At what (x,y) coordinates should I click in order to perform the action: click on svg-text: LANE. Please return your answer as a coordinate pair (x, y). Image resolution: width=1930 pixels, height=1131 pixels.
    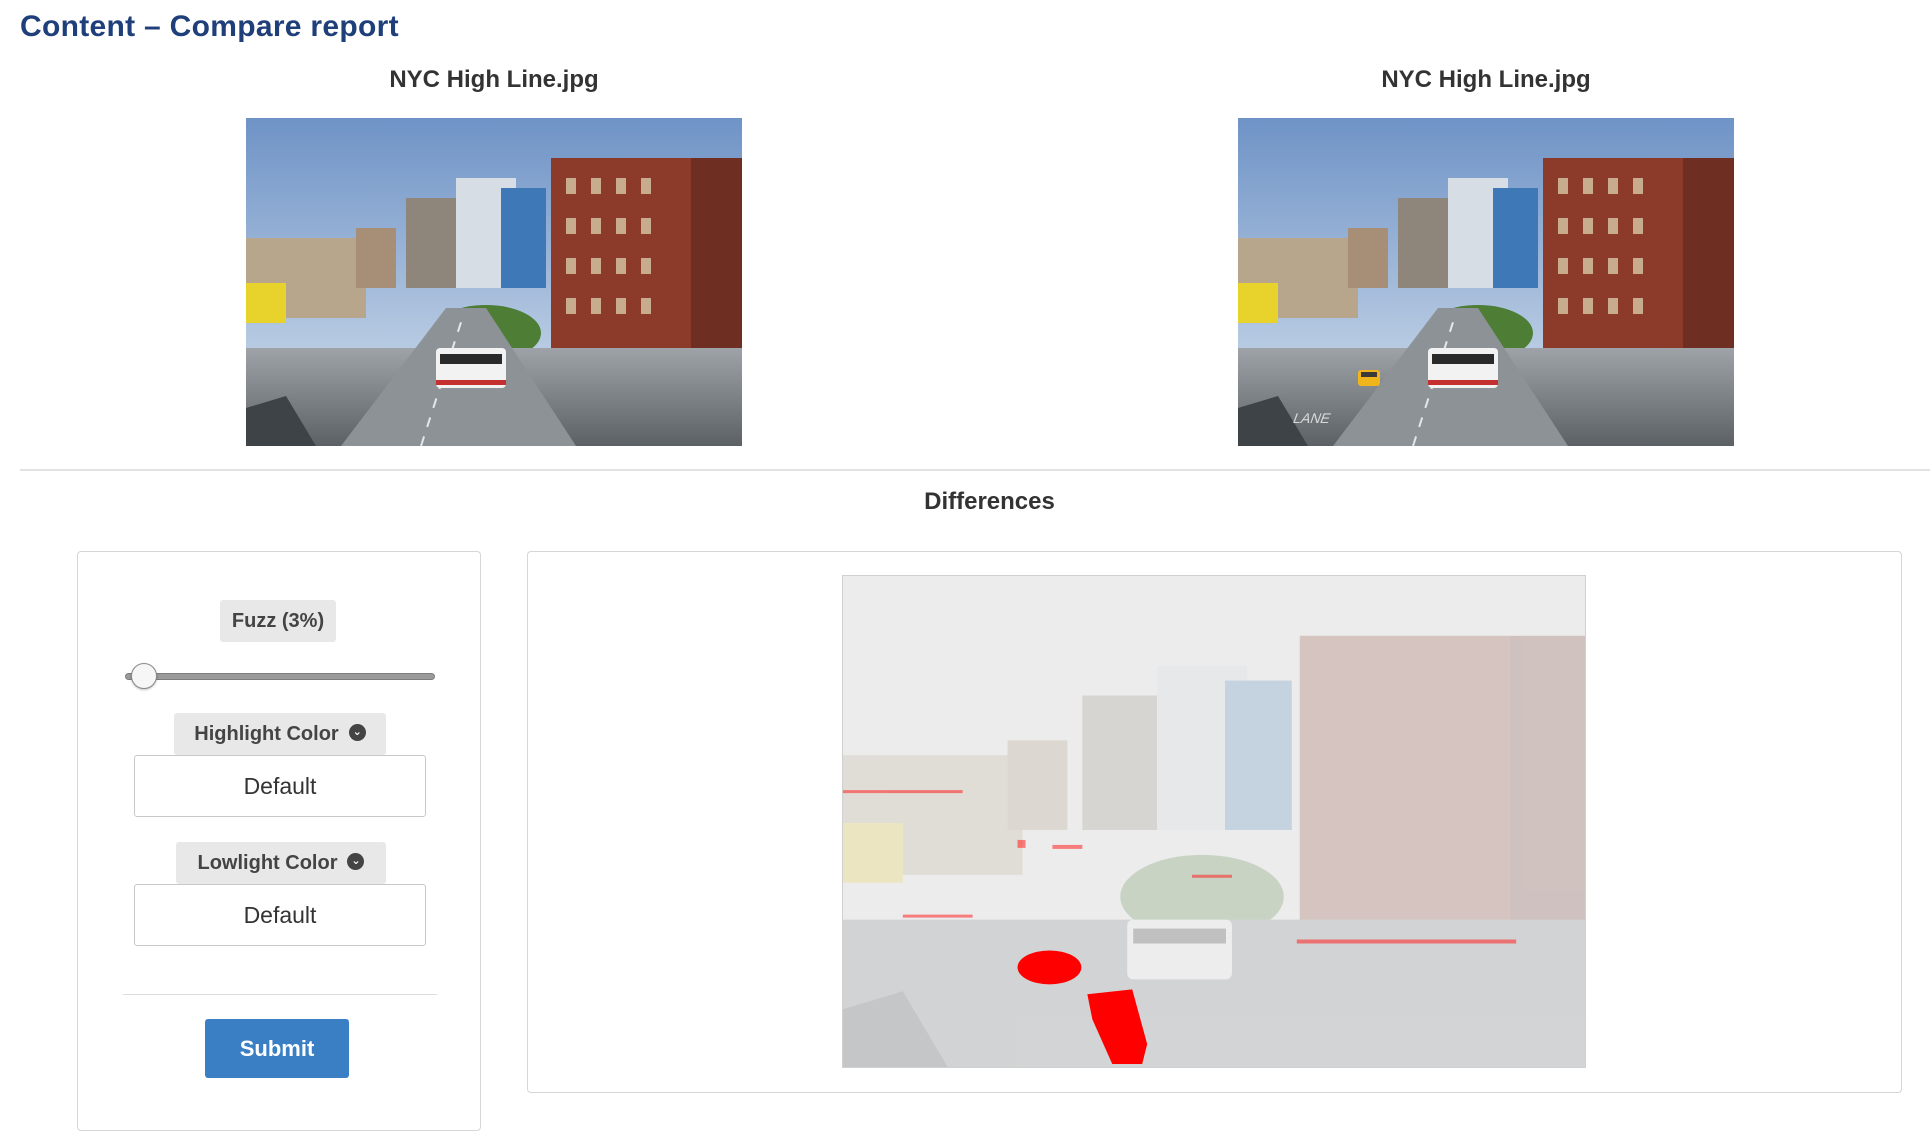
    Looking at the image, I should click on (1312, 418).